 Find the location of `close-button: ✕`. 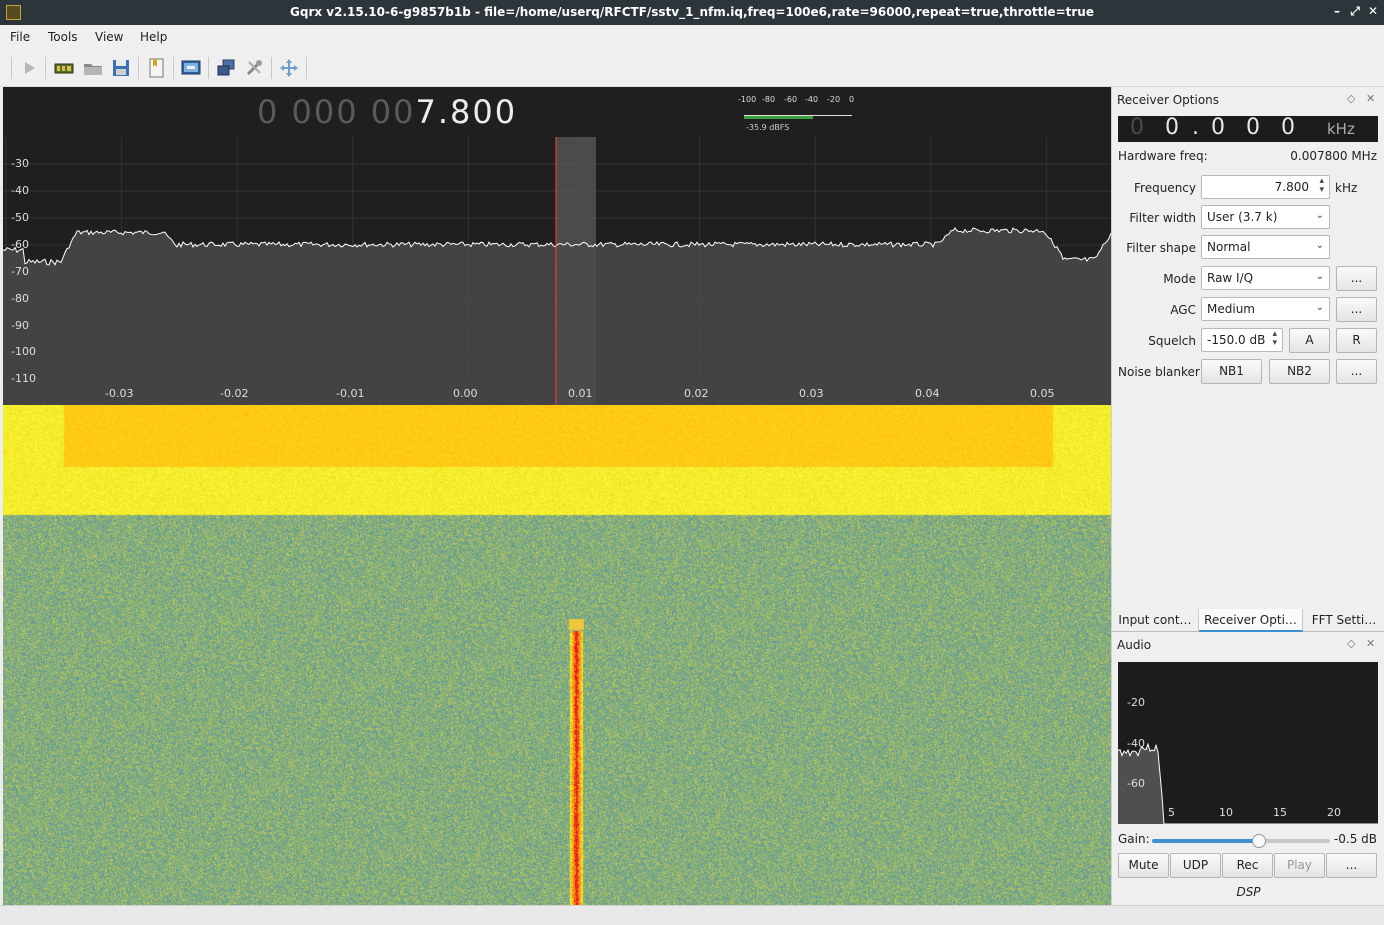

close-button: ✕ is located at coordinates (1373, 12).